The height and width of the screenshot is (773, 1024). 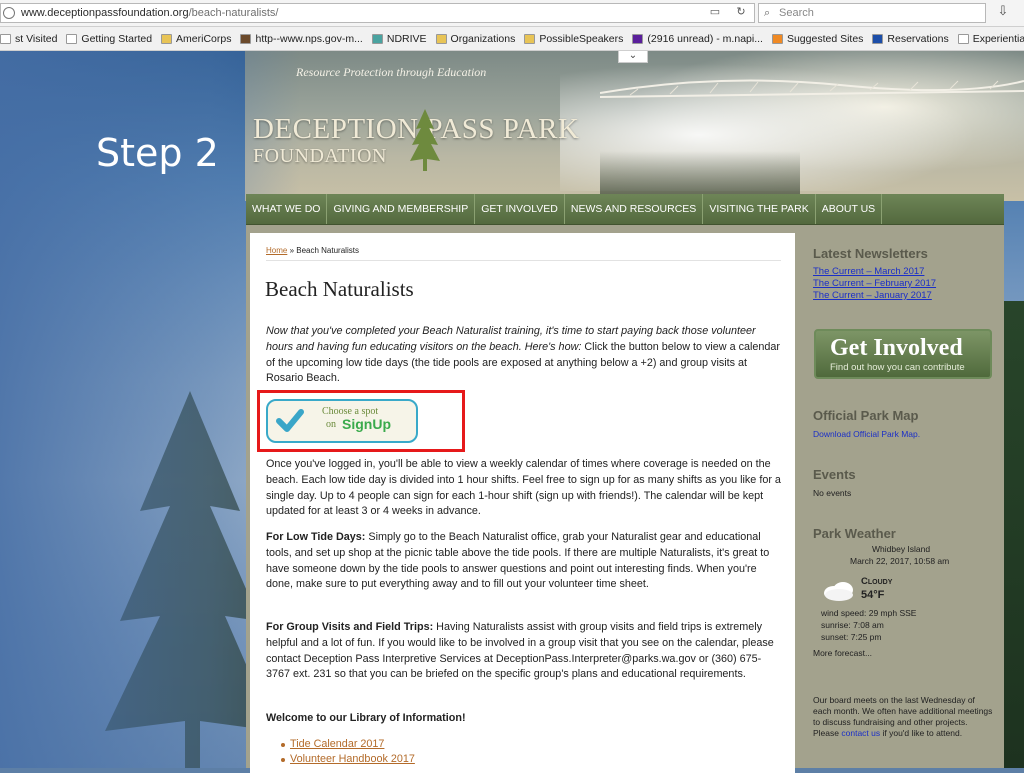 I want to click on bookmark-label: PossibleSpeakers, so click(x=581, y=39).